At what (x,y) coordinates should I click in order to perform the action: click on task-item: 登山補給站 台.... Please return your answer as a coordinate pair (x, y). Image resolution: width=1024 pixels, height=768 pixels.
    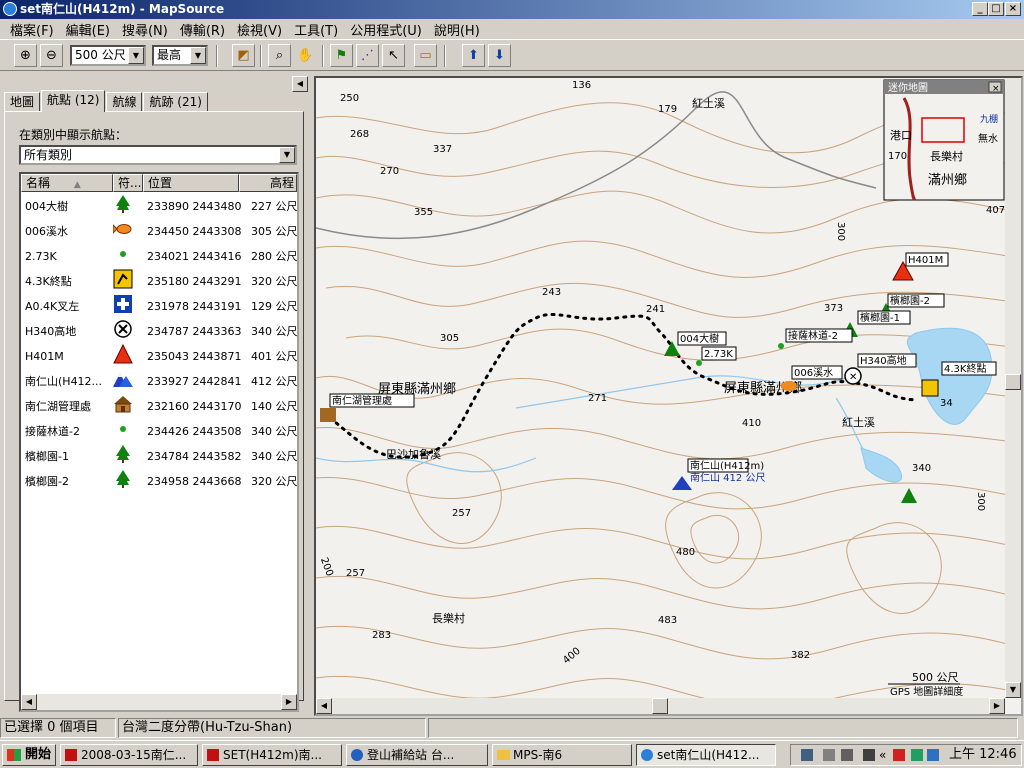
    Looking at the image, I should click on (417, 755).